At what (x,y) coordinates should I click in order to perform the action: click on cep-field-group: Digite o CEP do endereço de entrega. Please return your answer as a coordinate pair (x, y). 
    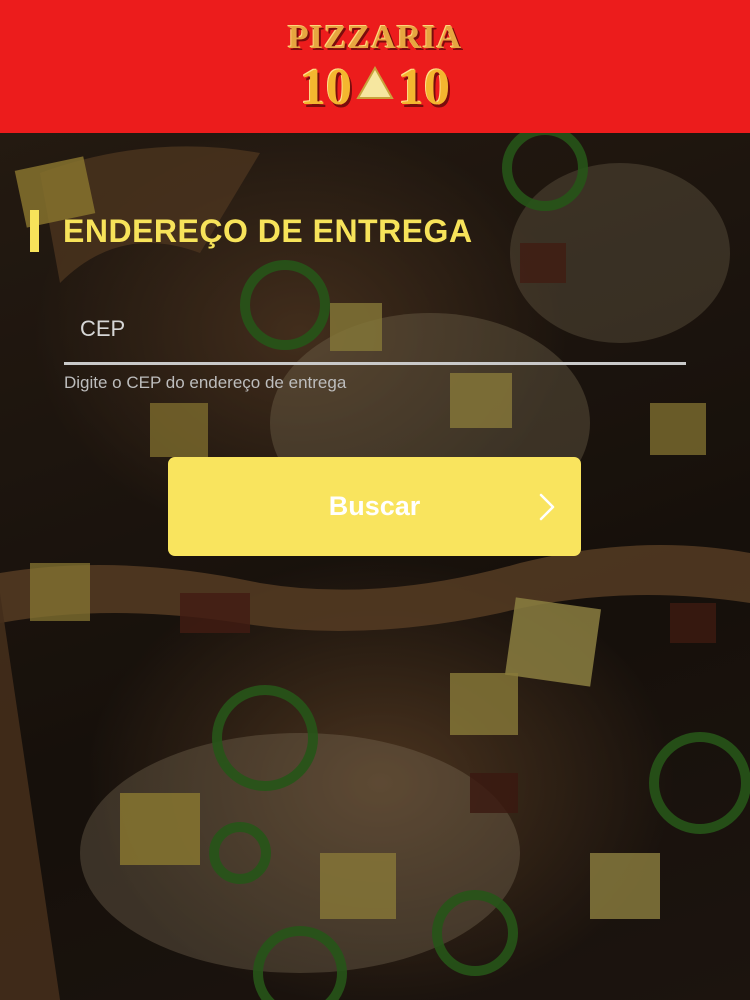
    Looking at the image, I should click on (375, 344).